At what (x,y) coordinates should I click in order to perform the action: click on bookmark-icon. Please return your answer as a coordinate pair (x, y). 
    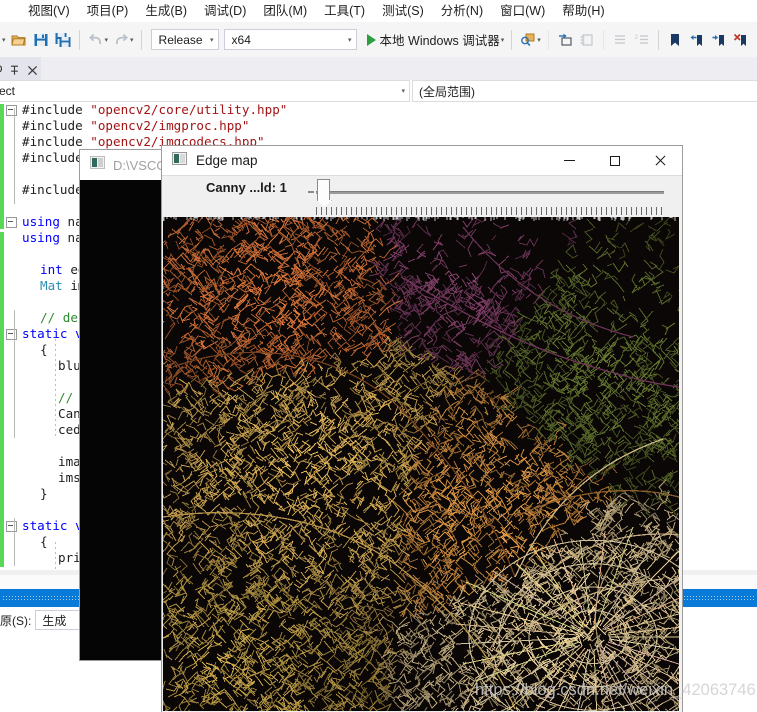
    Looking at the image, I should click on (675, 40).